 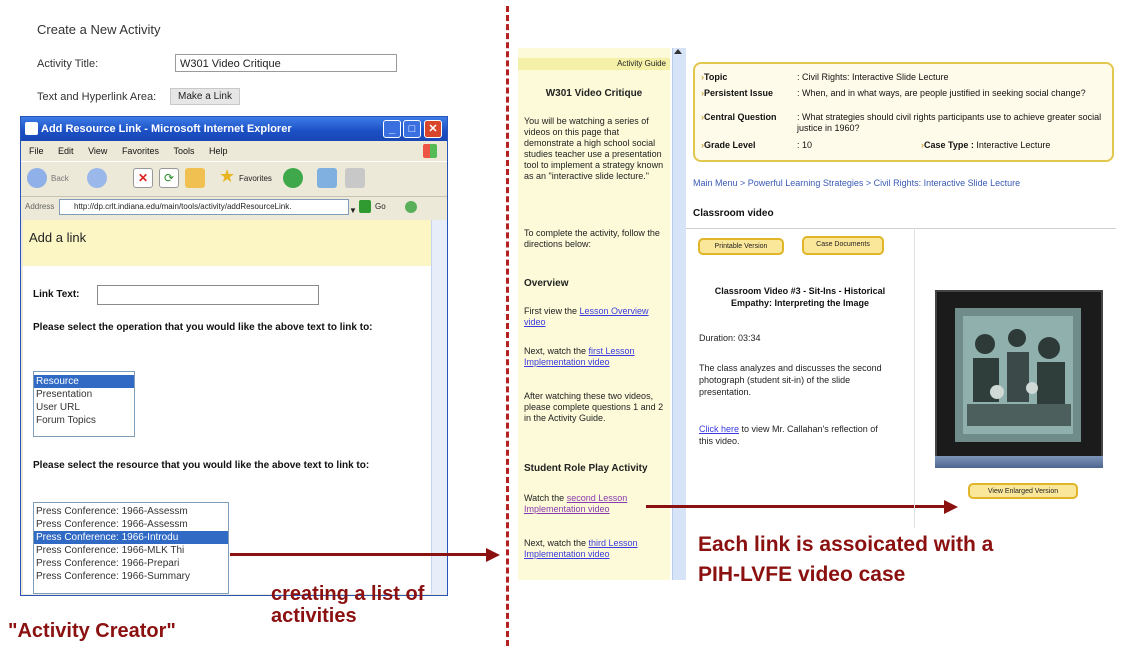 What do you see at coordinates (433, 129) in the screenshot?
I see `close-button: ✕` at bounding box center [433, 129].